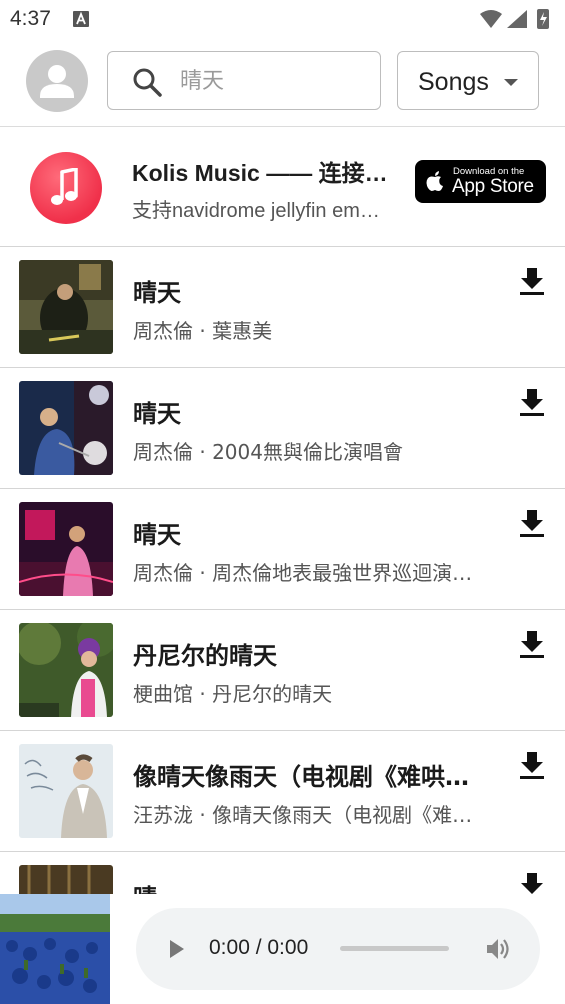 This screenshot has width=565, height=1004. Describe the element at coordinates (282, 549) in the screenshot. I see `song-row: 晴天 周杰倫 · 周杰倫地表最強世界巡迴演唱會` at that location.